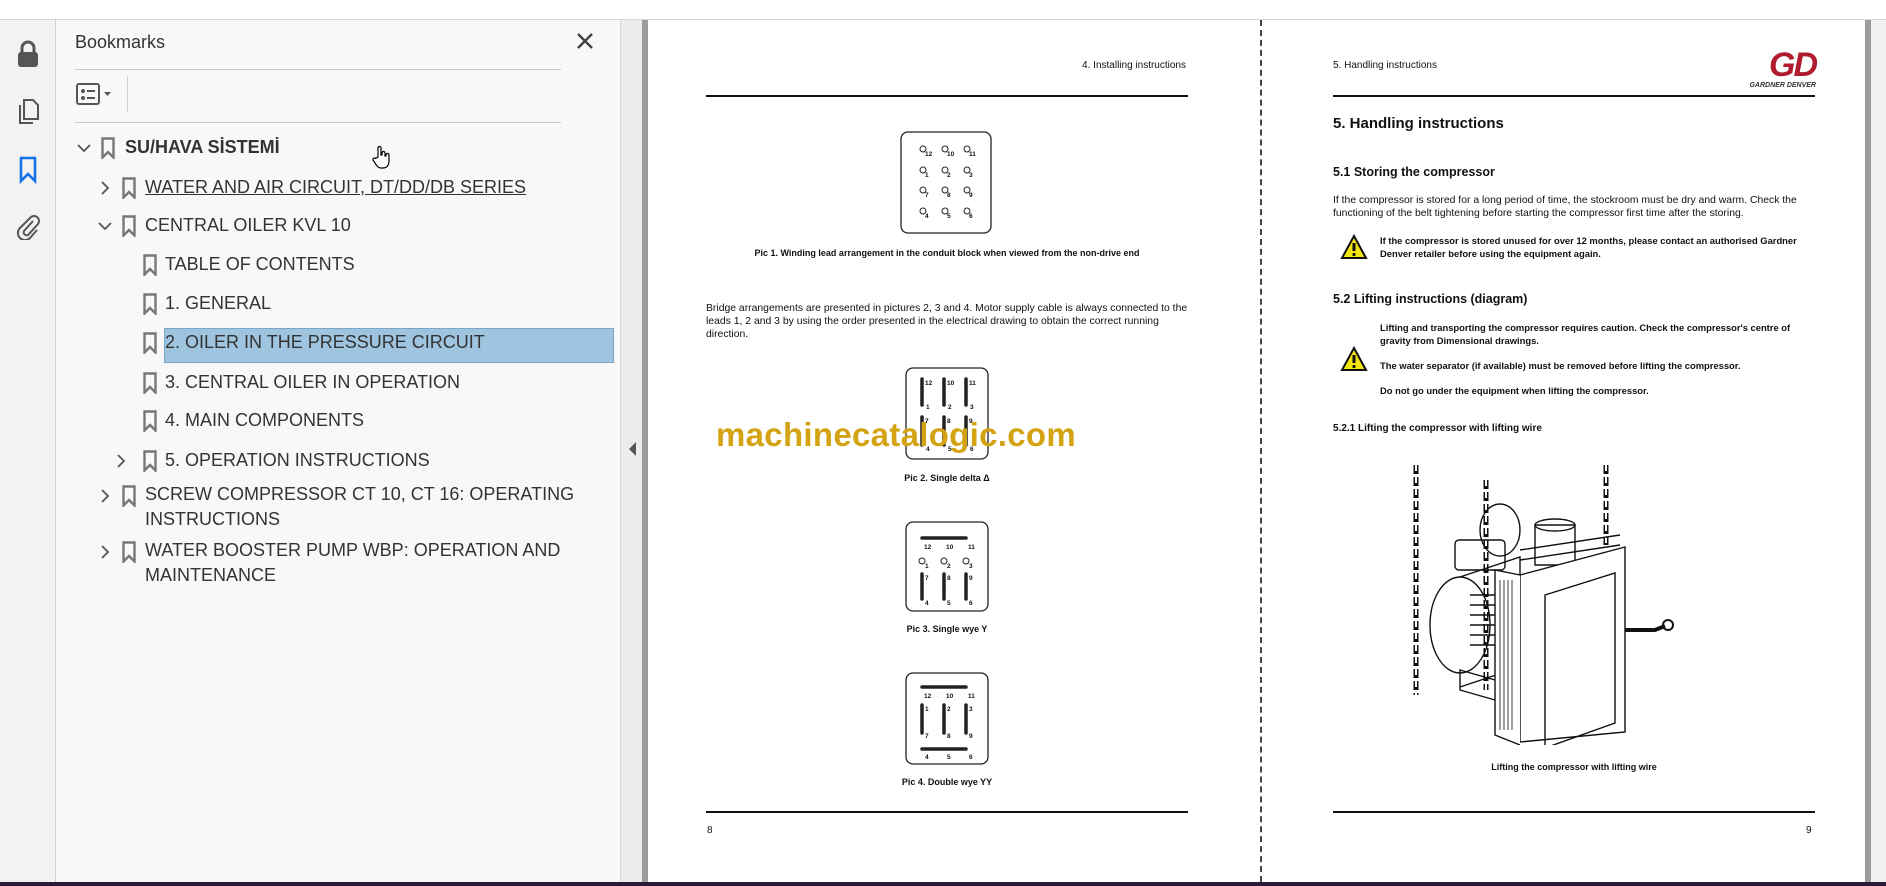  Describe the element at coordinates (1793, 65) in the screenshot. I see `logo-mark: GD` at that location.